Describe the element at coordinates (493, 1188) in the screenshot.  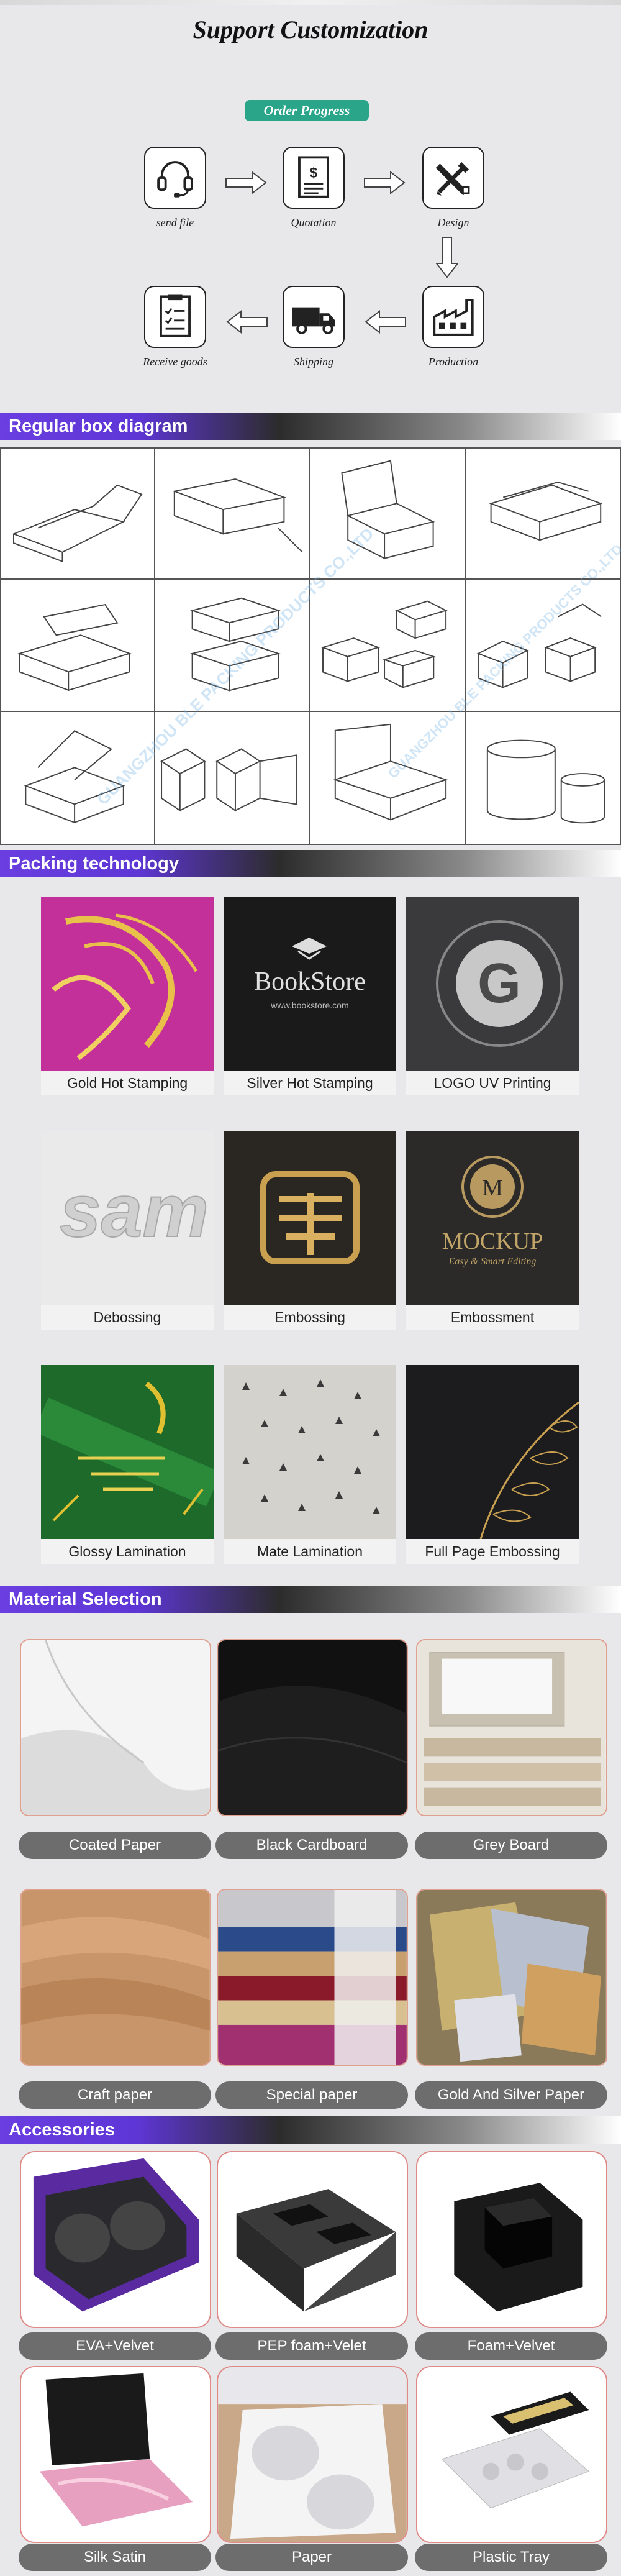
I see `svg-text: M` at that location.